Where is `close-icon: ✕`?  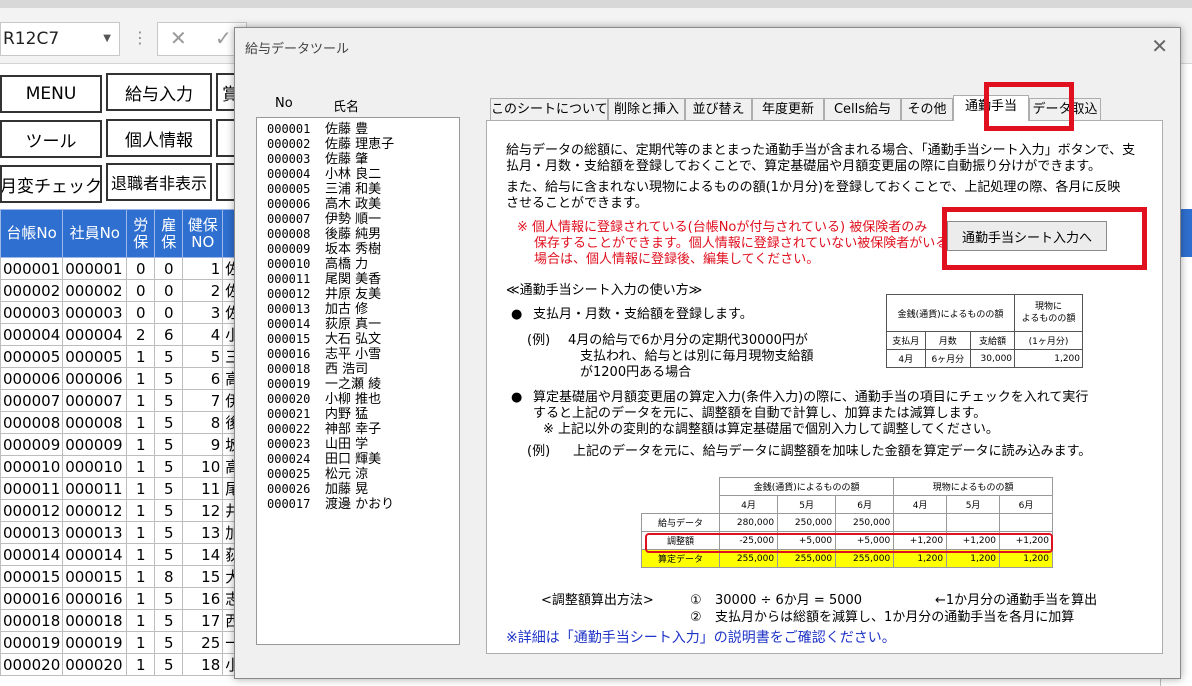
close-icon: ✕ is located at coordinates (1159, 46).